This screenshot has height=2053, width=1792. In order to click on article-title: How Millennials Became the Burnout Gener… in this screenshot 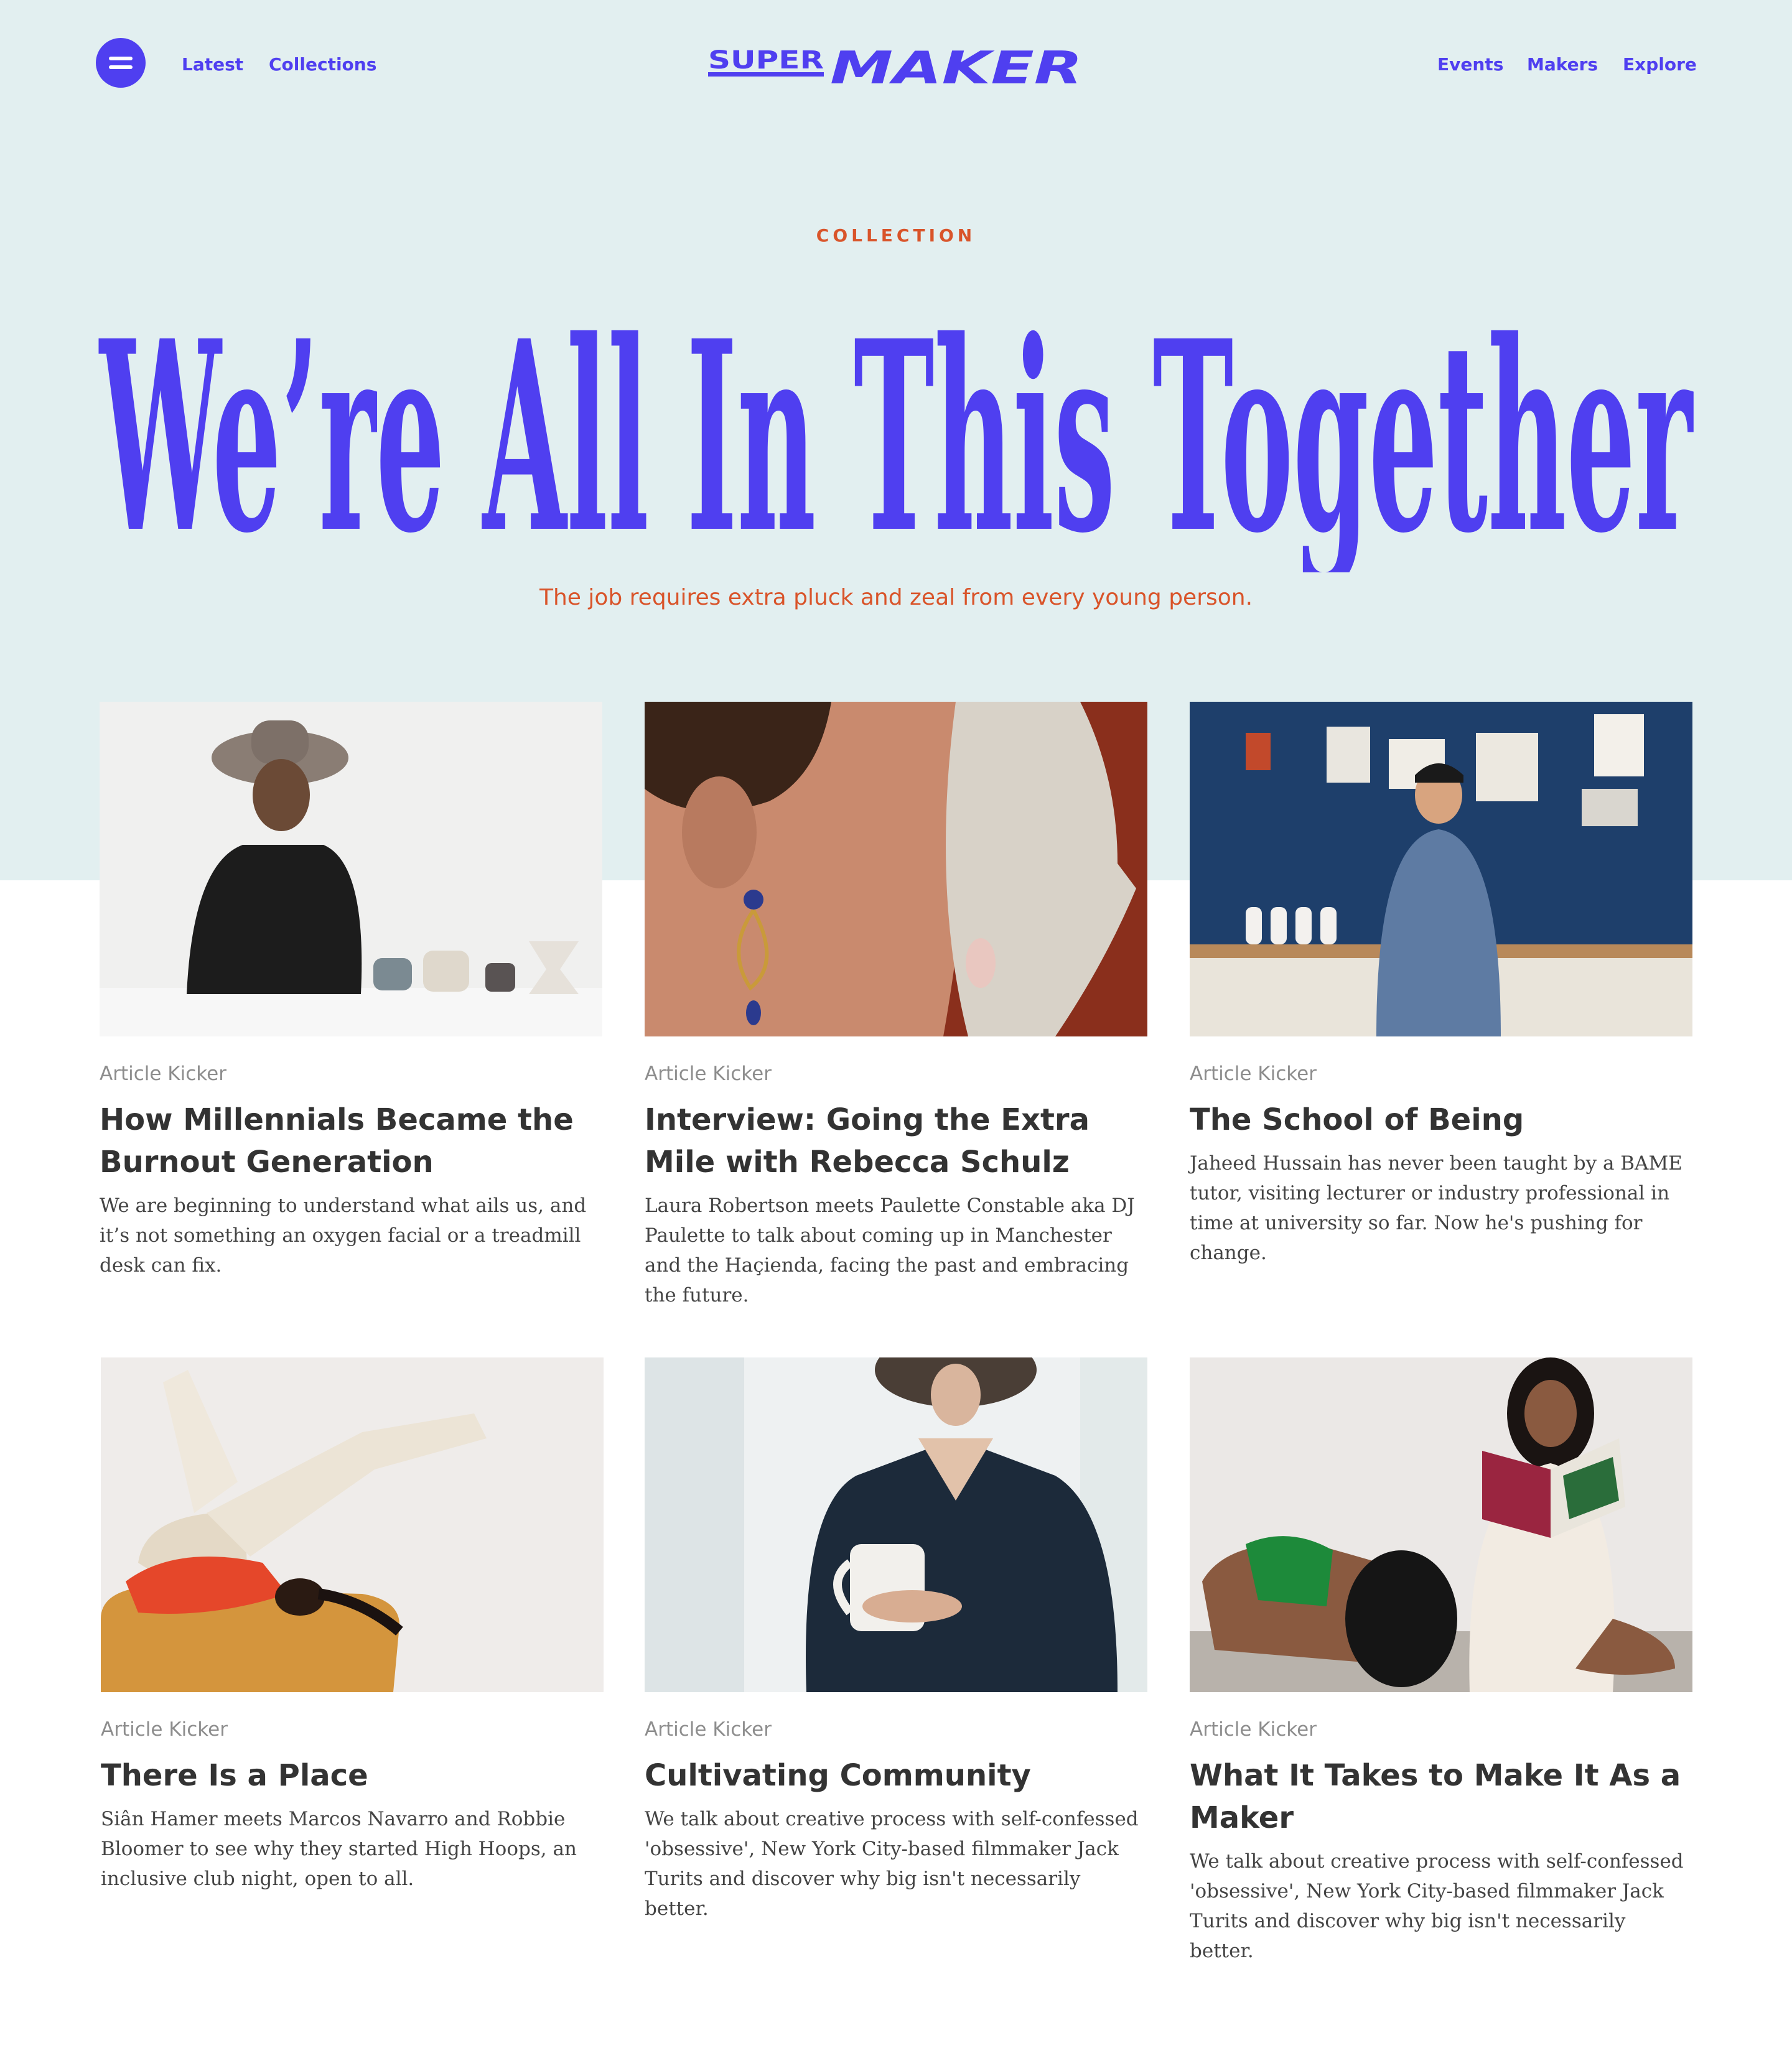, I will do `click(351, 1141)`.